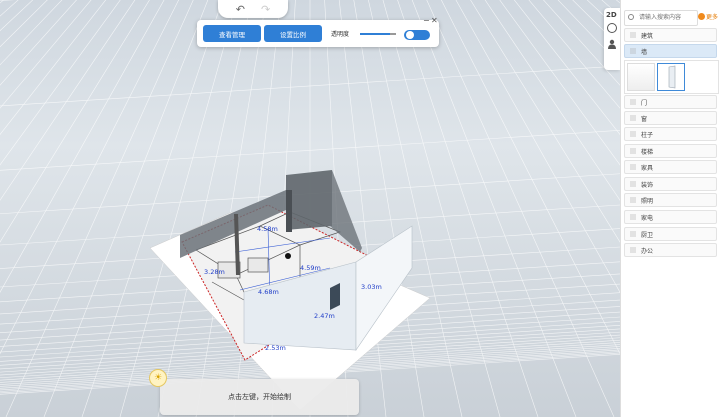 This screenshot has width=720, height=417. What do you see at coordinates (267, 229) in the screenshot?
I see `dimension-label: 4.58m` at bounding box center [267, 229].